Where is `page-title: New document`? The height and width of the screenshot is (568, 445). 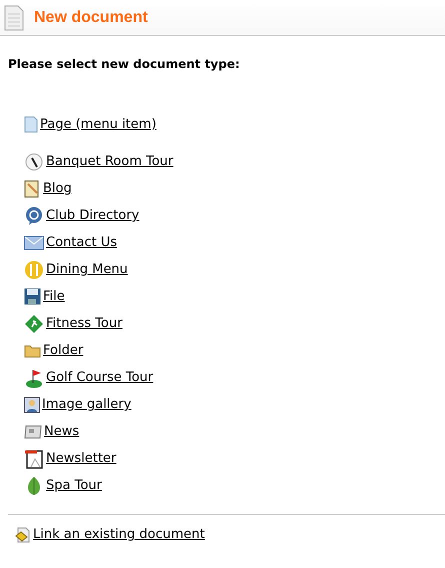 page-title: New document is located at coordinates (91, 17).